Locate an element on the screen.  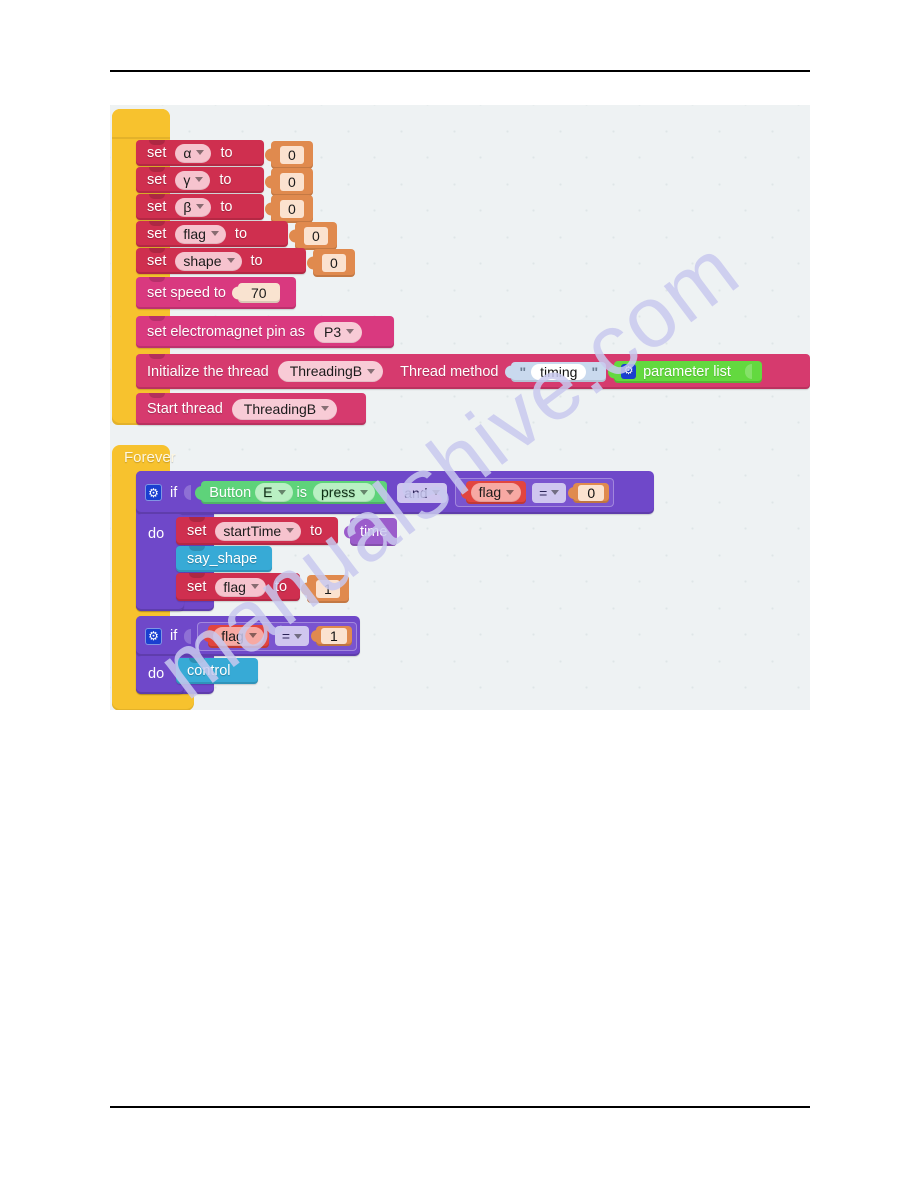
if-block-2-header: ⚙ if flag = 1 is located at coordinates (248, 636).